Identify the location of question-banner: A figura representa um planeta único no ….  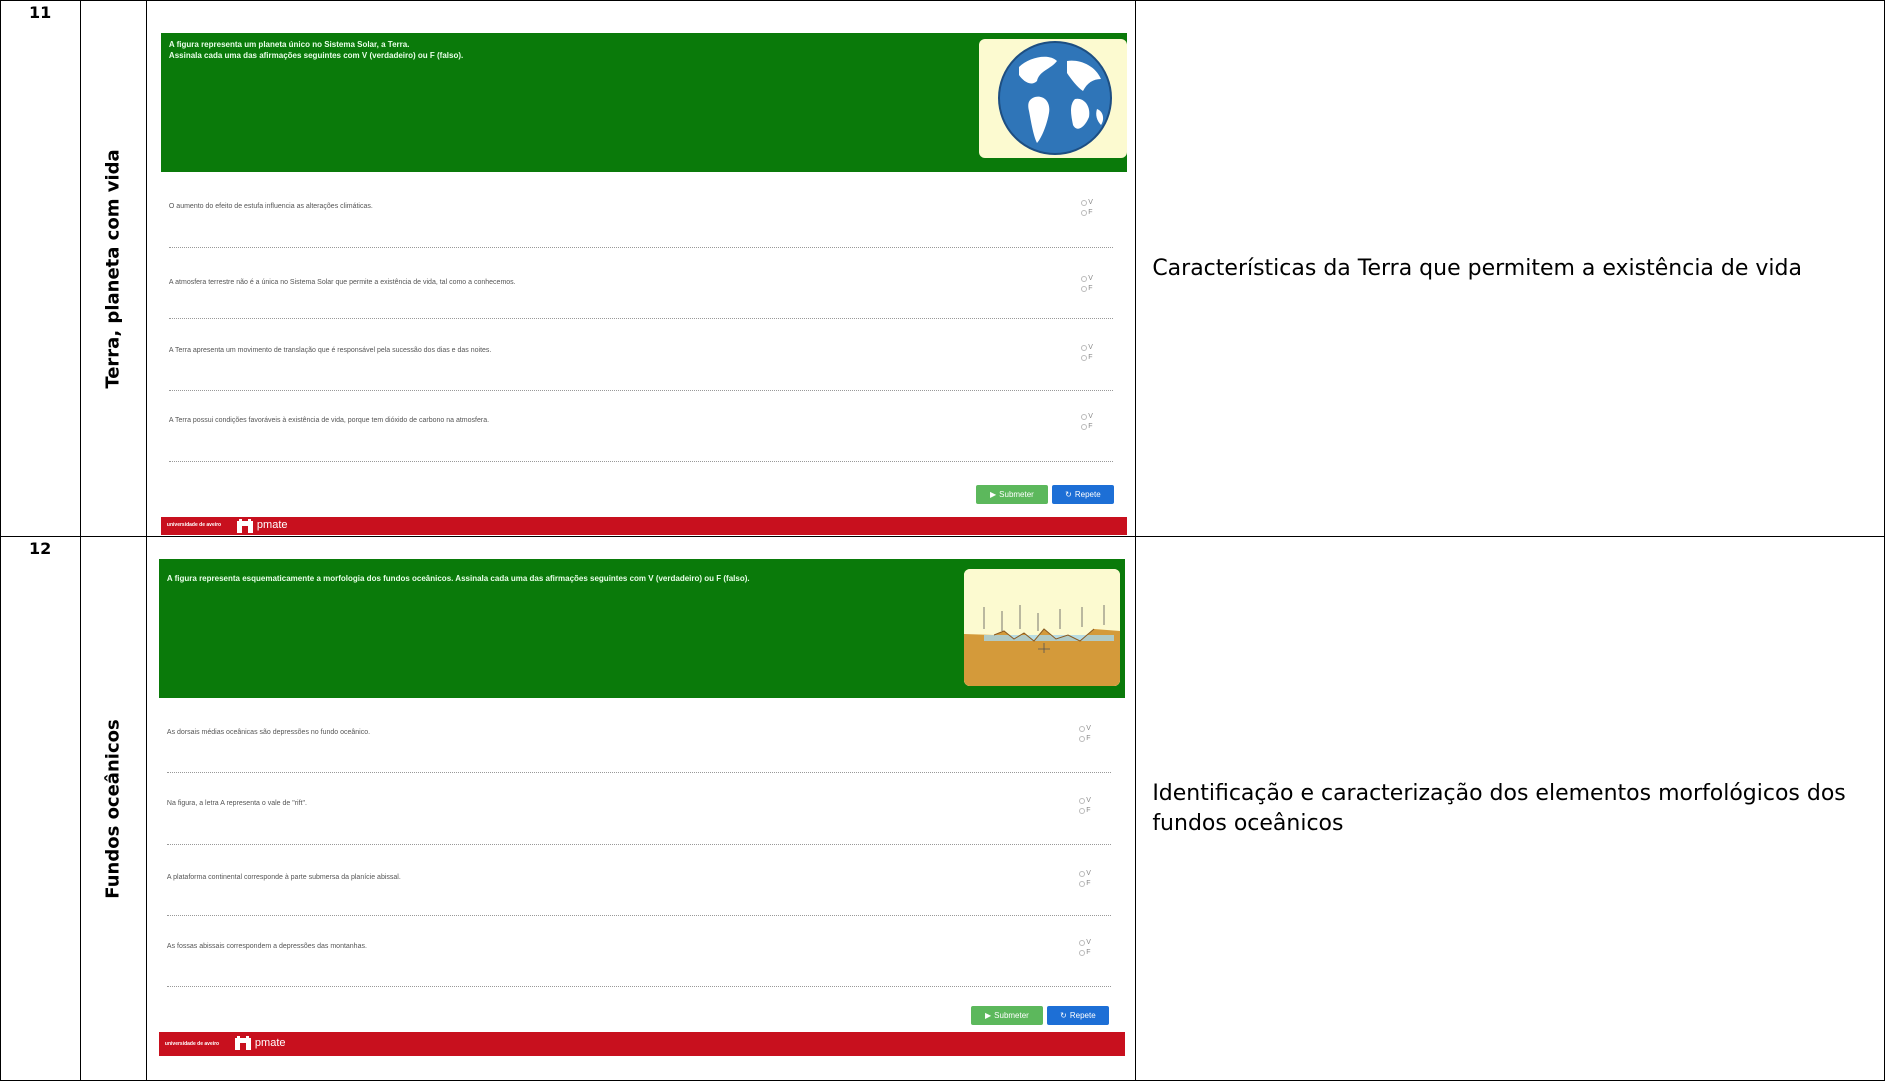
(643, 102).